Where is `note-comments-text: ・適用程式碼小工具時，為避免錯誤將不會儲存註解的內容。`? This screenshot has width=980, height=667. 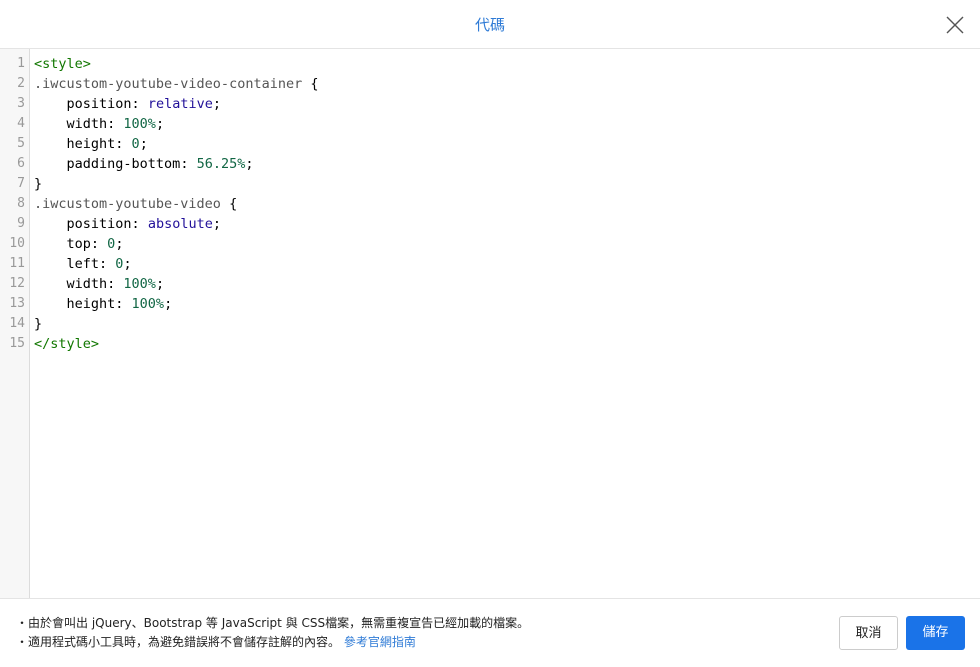 note-comments-text: ・適用程式碼小工具時，為避免錯誤將不會儲存註解的內容。 is located at coordinates (178, 642).